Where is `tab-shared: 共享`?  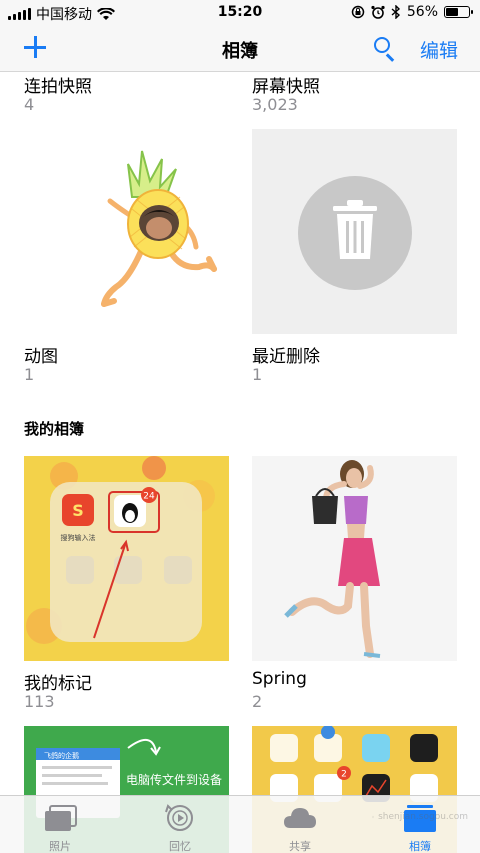
tab-shared: 共享 is located at coordinates (300, 824).